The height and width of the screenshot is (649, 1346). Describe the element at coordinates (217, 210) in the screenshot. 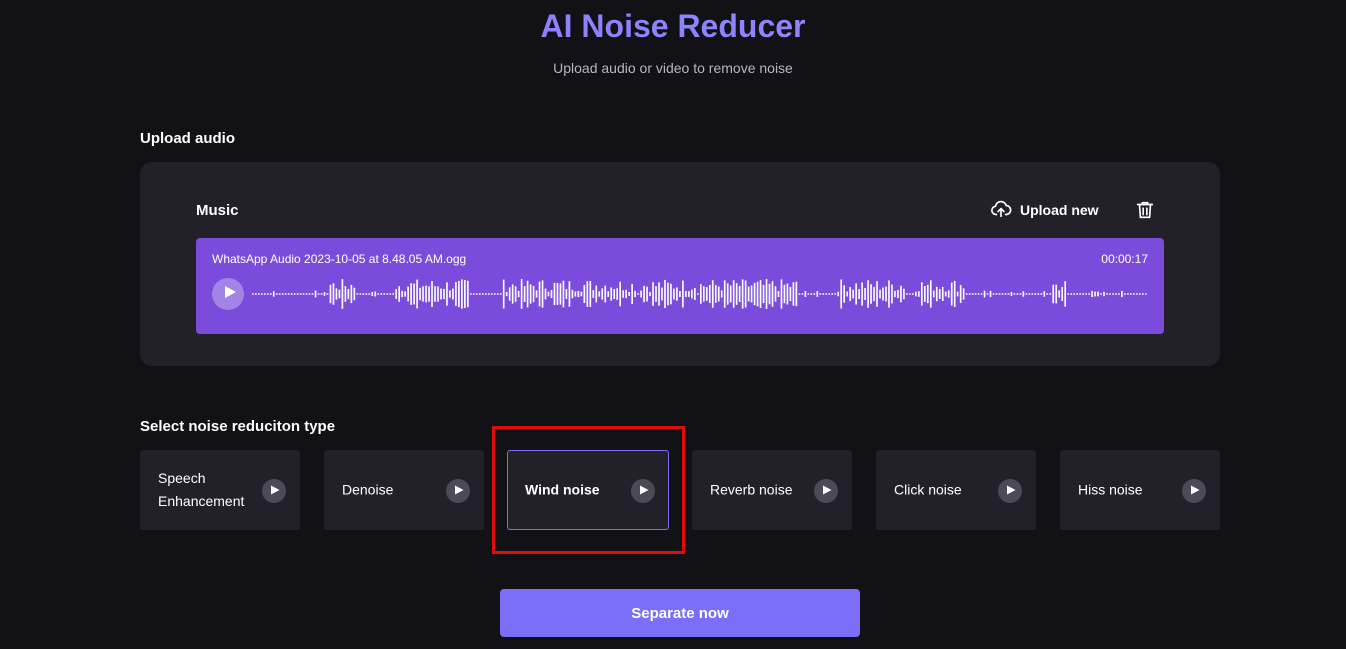

I see `card-title: Music` at that location.